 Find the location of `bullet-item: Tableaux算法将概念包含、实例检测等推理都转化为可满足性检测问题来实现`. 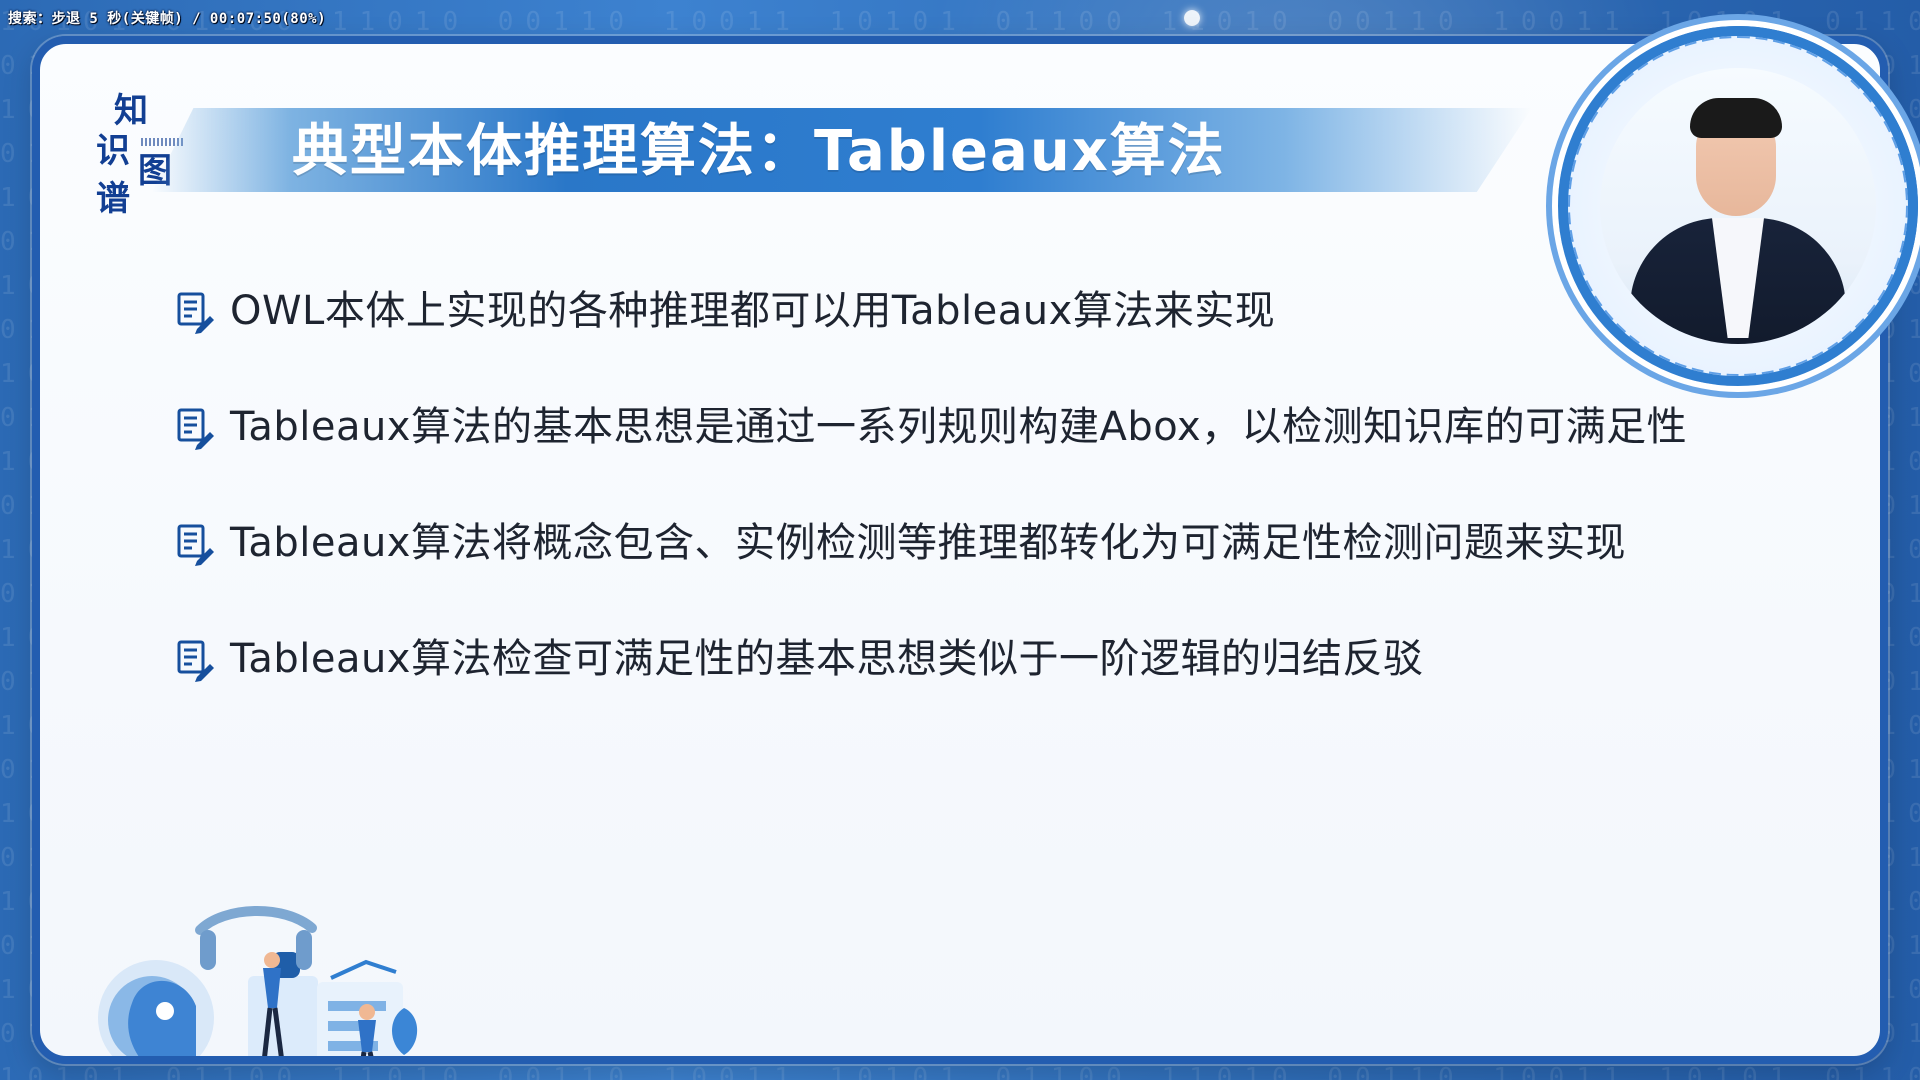

bullet-item: Tableaux算法将概念包含、实例检测等推理都转化为可满足性检测问题来实现 is located at coordinates (994, 566).